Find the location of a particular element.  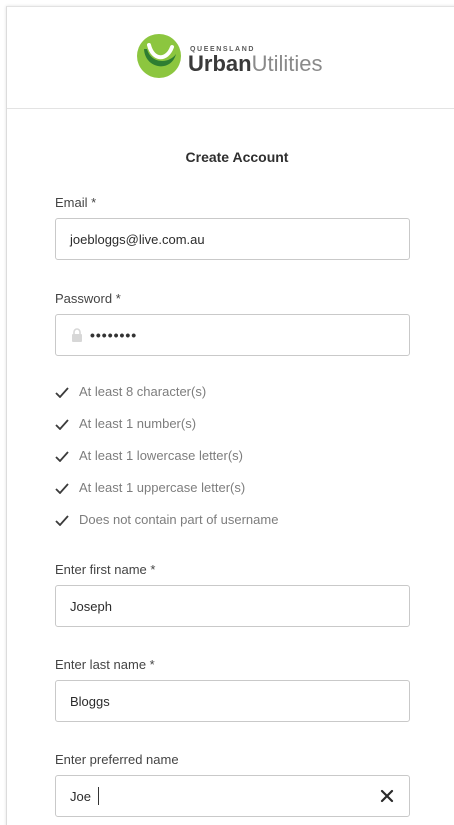

password-rule: At least 1 lowercase letter(s) is located at coordinates (235, 456).